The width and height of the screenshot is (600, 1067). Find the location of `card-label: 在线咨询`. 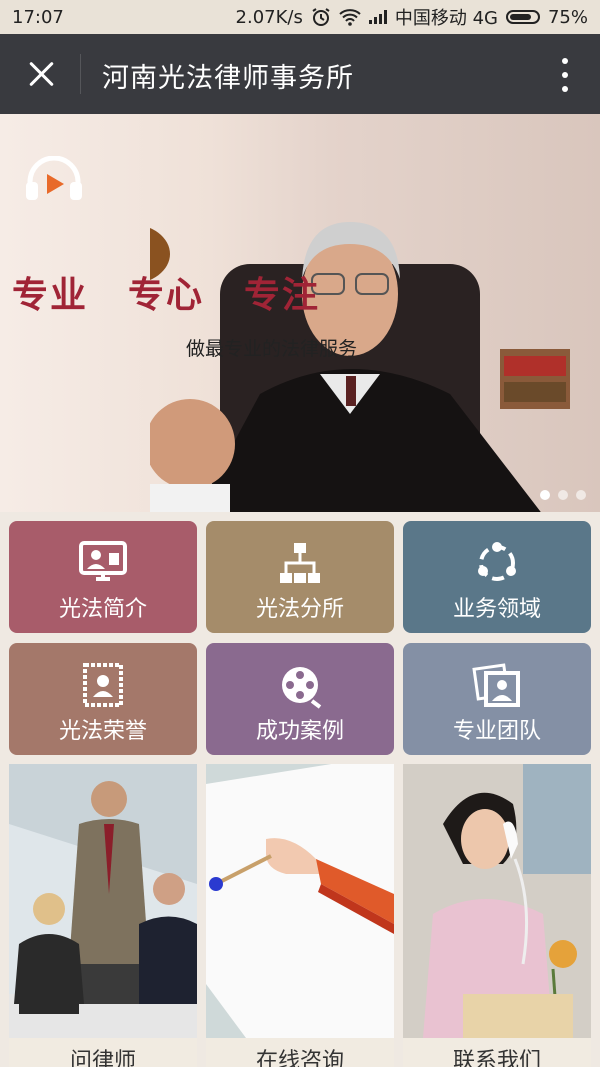

card-label: 在线咨询 is located at coordinates (300, 1052).